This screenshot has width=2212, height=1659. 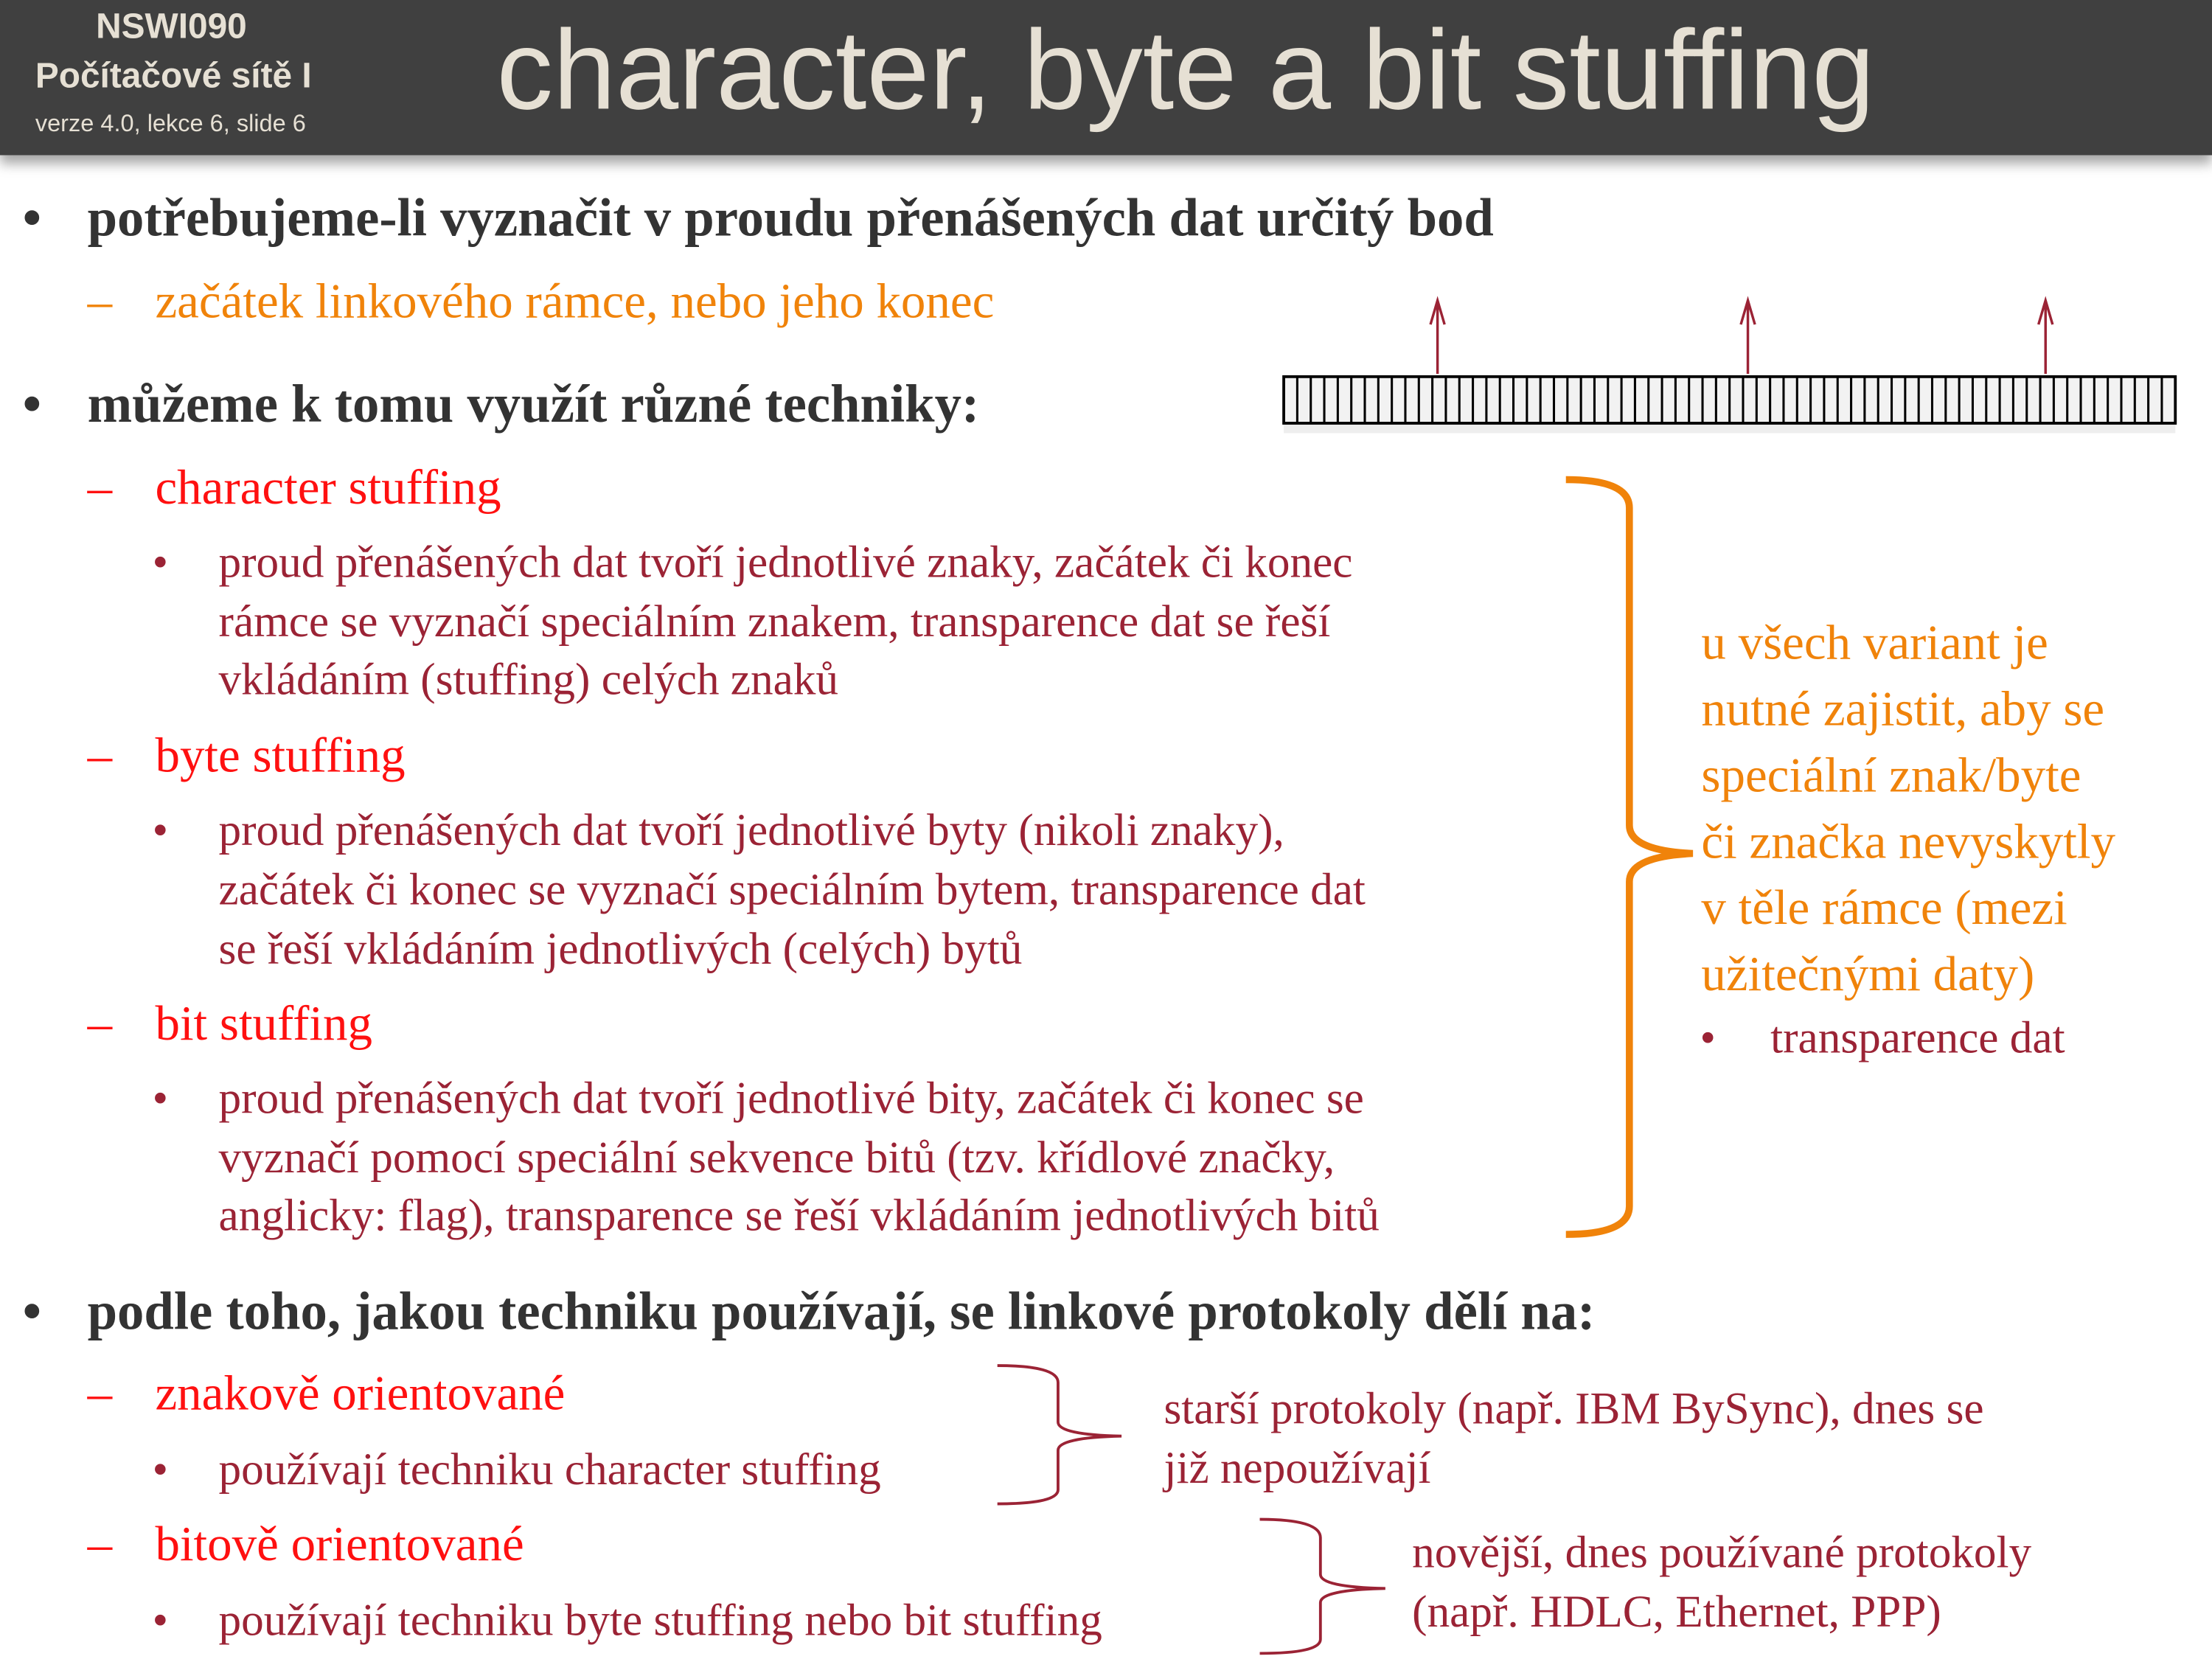 What do you see at coordinates (1629, 857) in the screenshot?
I see `large-orange-brace` at bounding box center [1629, 857].